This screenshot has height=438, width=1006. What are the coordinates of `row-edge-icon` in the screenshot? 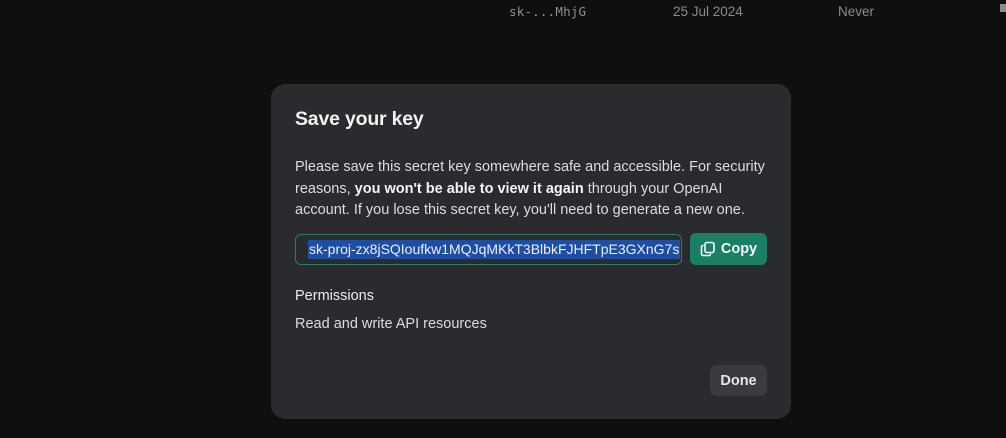 It's located at (1003, 8).